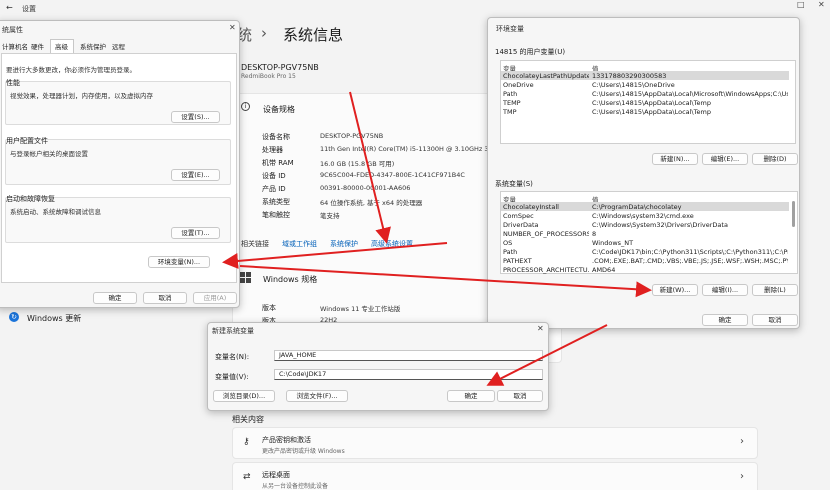  What do you see at coordinates (370, 167) in the screenshot?
I see `arrow-to-advanced-settings` at bounding box center [370, 167].